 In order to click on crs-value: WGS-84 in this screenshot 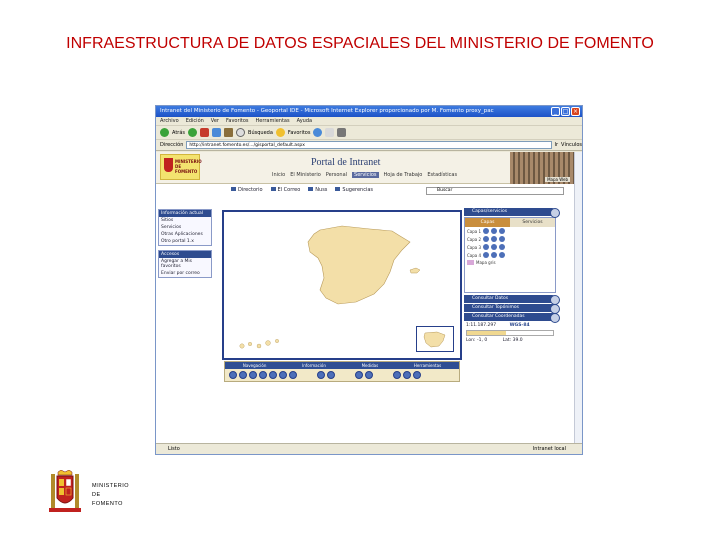, I will do `click(519, 325)`.